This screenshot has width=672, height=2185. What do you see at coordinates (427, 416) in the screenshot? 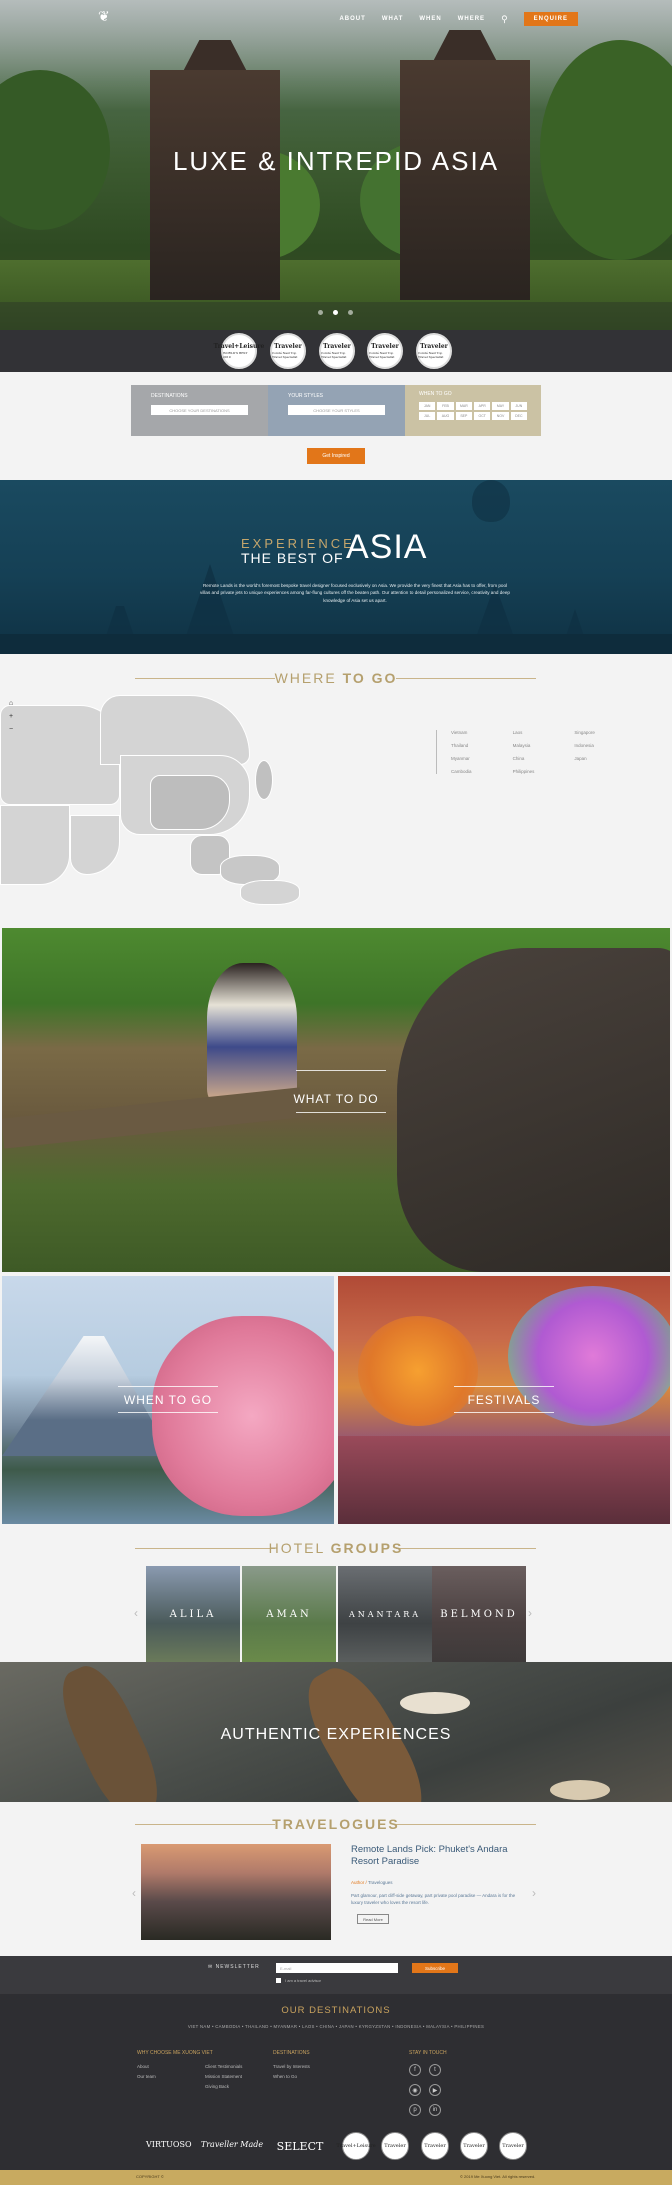
I see `month-option: JUL` at bounding box center [427, 416].